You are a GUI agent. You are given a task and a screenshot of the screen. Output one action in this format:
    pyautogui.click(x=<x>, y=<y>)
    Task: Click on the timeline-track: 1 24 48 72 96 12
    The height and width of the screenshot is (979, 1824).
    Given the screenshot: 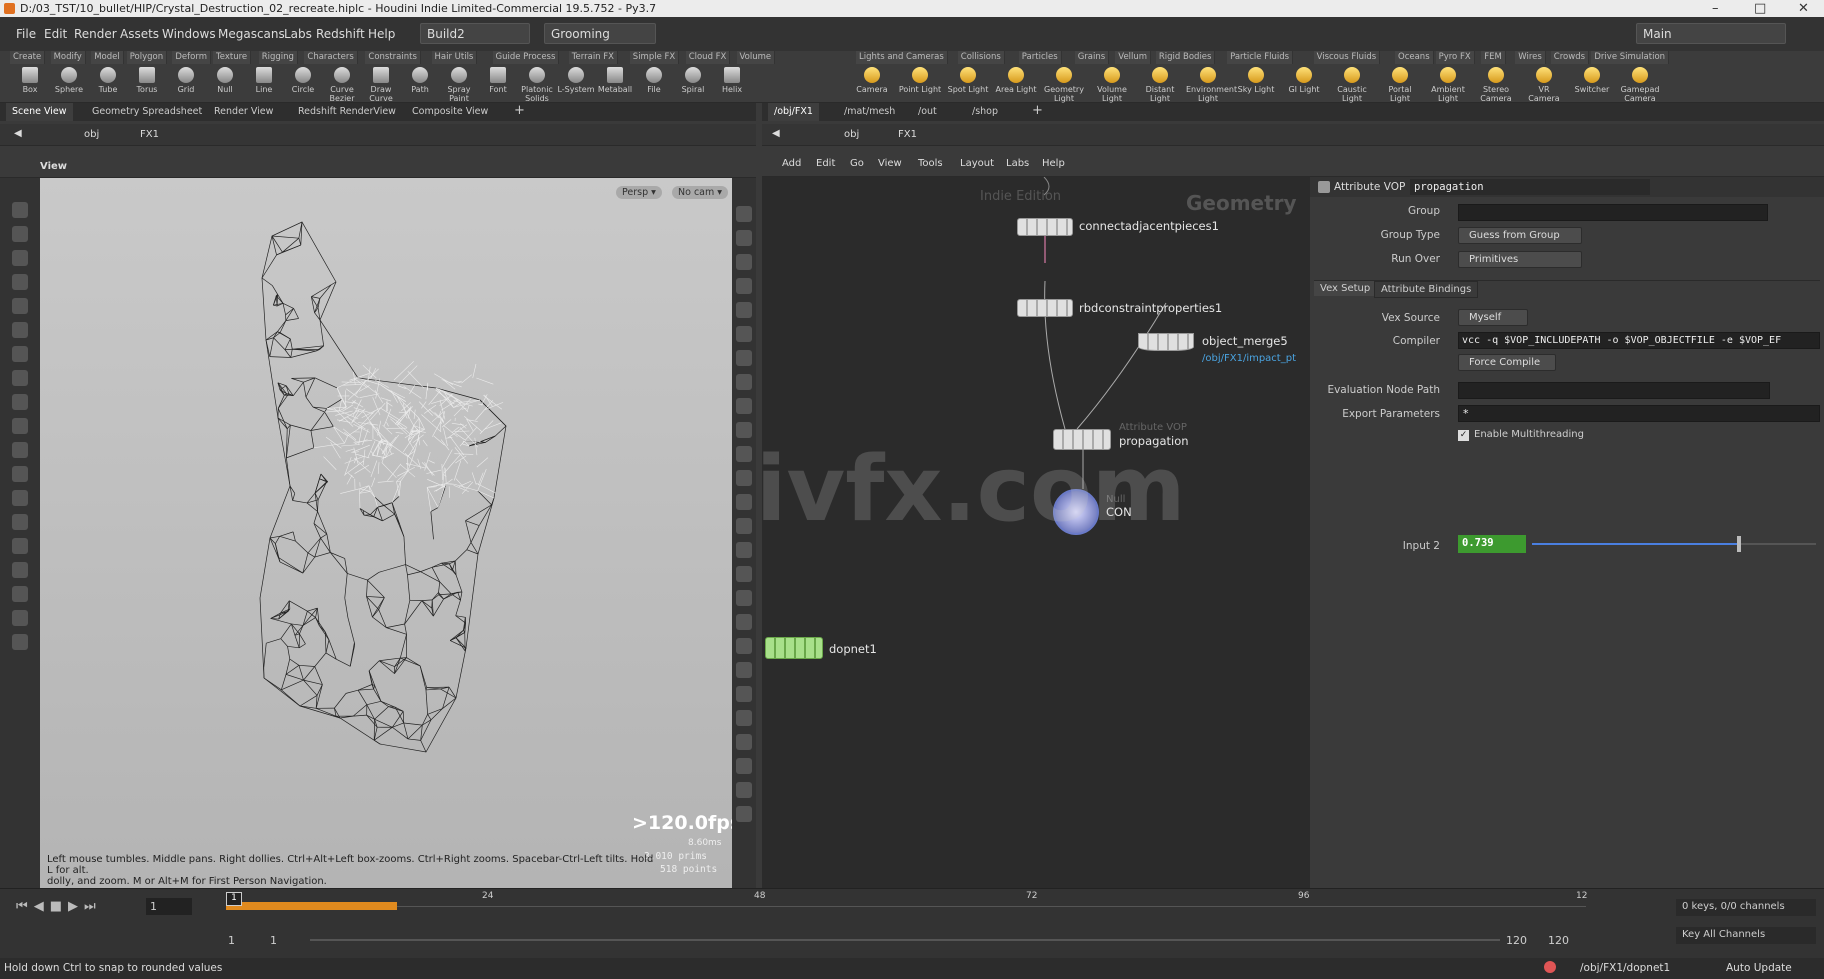 What is the action you would take?
    pyautogui.click(x=906, y=905)
    